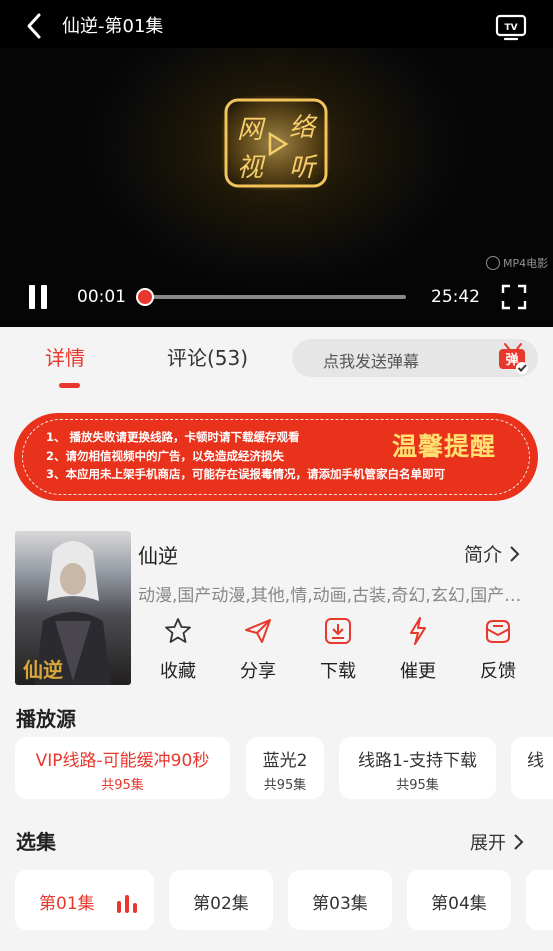  Describe the element at coordinates (493, 263) in the screenshot. I see `watermark-icon` at that location.